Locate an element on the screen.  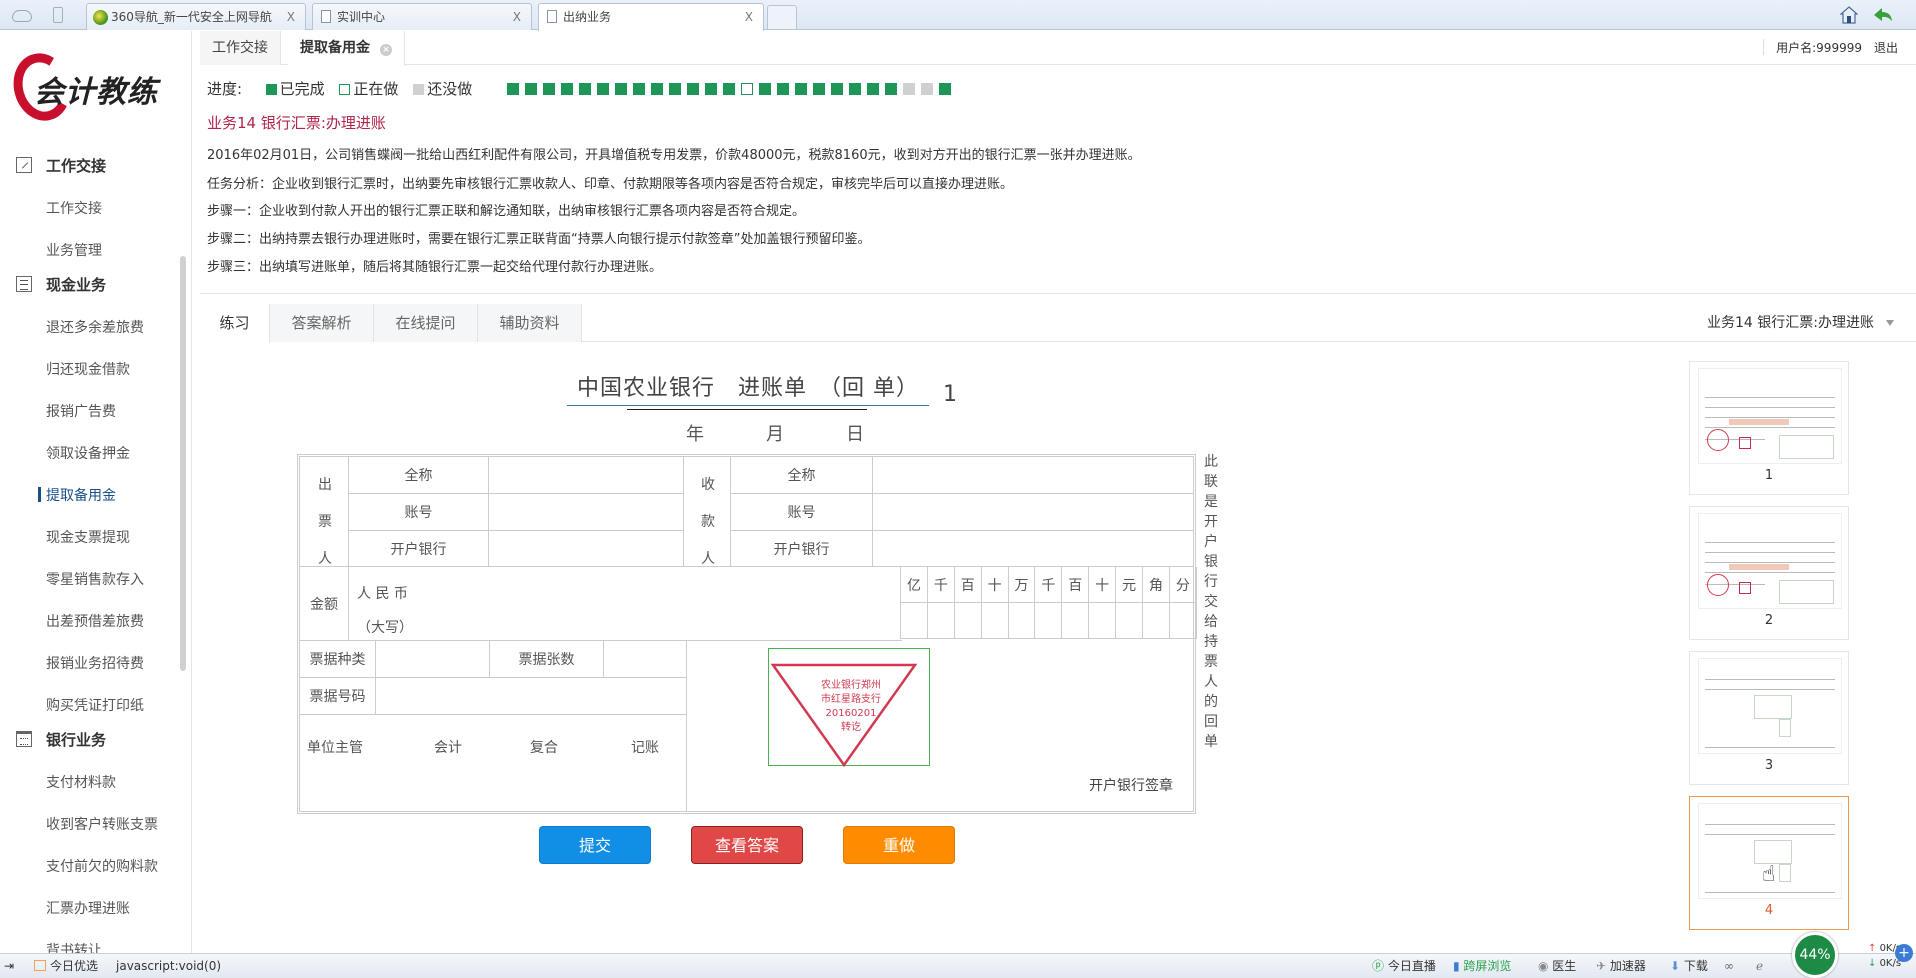
phone-icon is located at coordinates (58, 15).